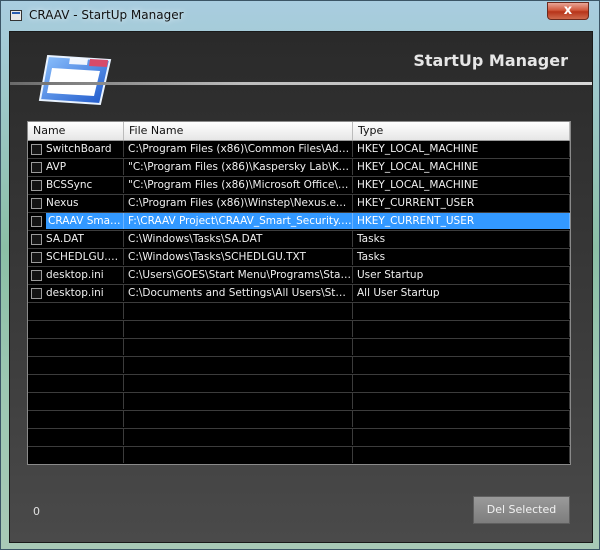 The height and width of the screenshot is (550, 600). What do you see at coordinates (76, 149) in the screenshot?
I see `name-cell: SwitchBoard` at bounding box center [76, 149].